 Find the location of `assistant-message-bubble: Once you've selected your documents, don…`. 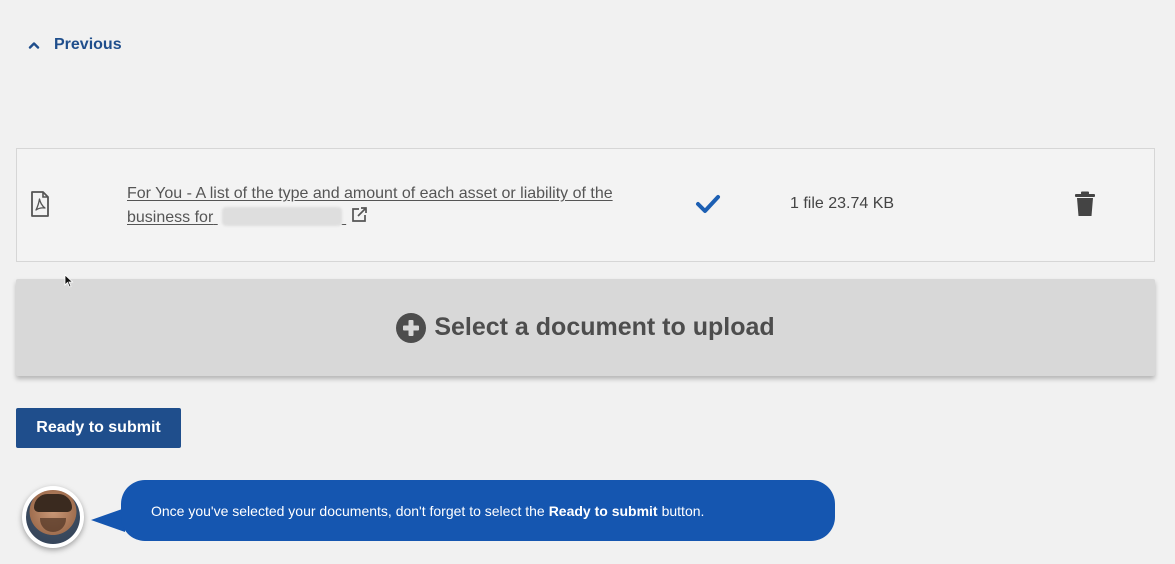

assistant-message-bubble: Once you've selected your documents, don… is located at coordinates (478, 510).